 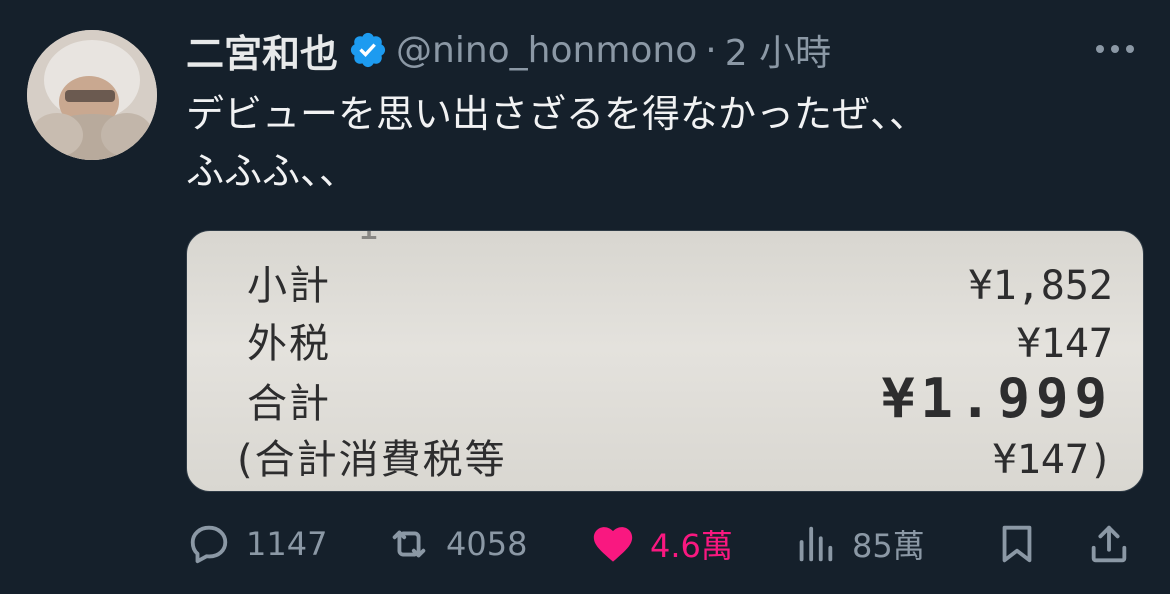 I want to click on receipt-value: ¥147, so click(x=1064, y=344).